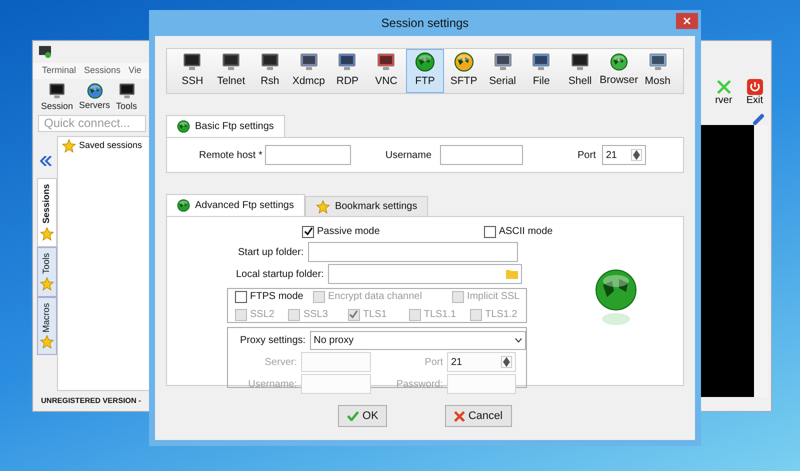  I want to click on protocol-button: Xdmcp, so click(308, 71).